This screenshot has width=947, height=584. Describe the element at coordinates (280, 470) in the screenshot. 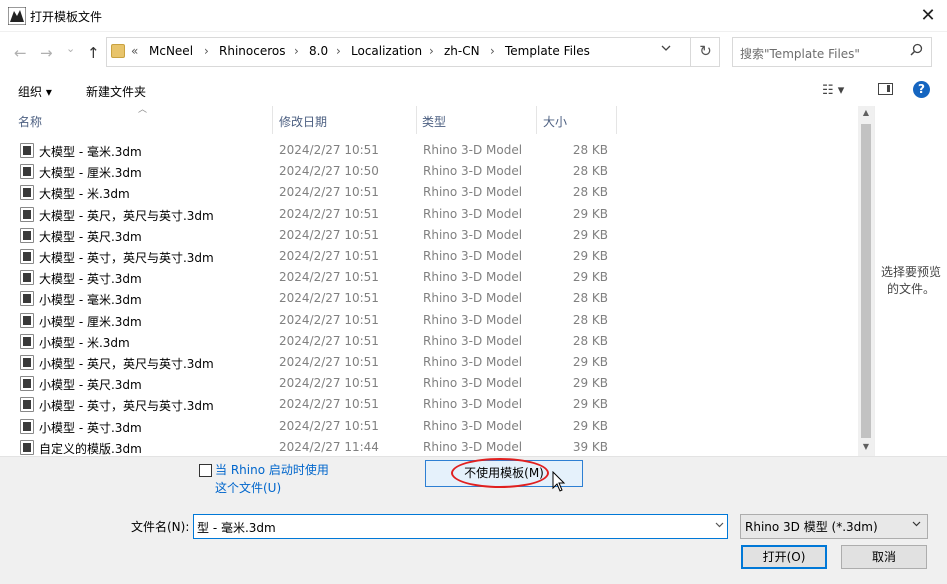

I see `use-on-startup-label-line1: 当 Rhino 启动时使用` at that location.